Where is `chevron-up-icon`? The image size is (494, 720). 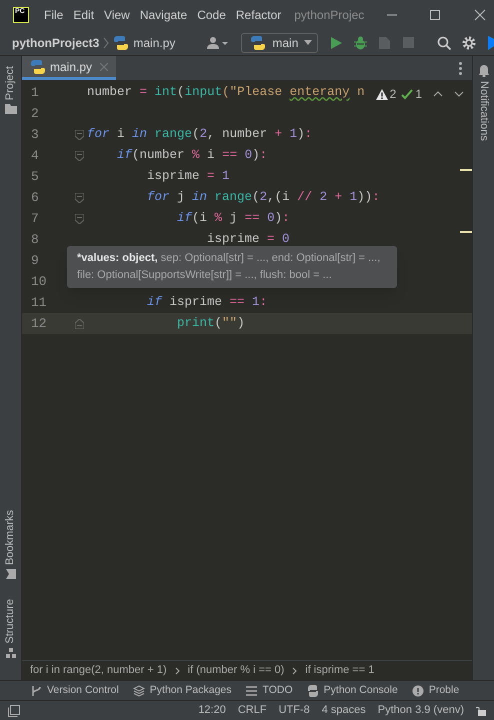 chevron-up-icon is located at coordinates (438, 94).